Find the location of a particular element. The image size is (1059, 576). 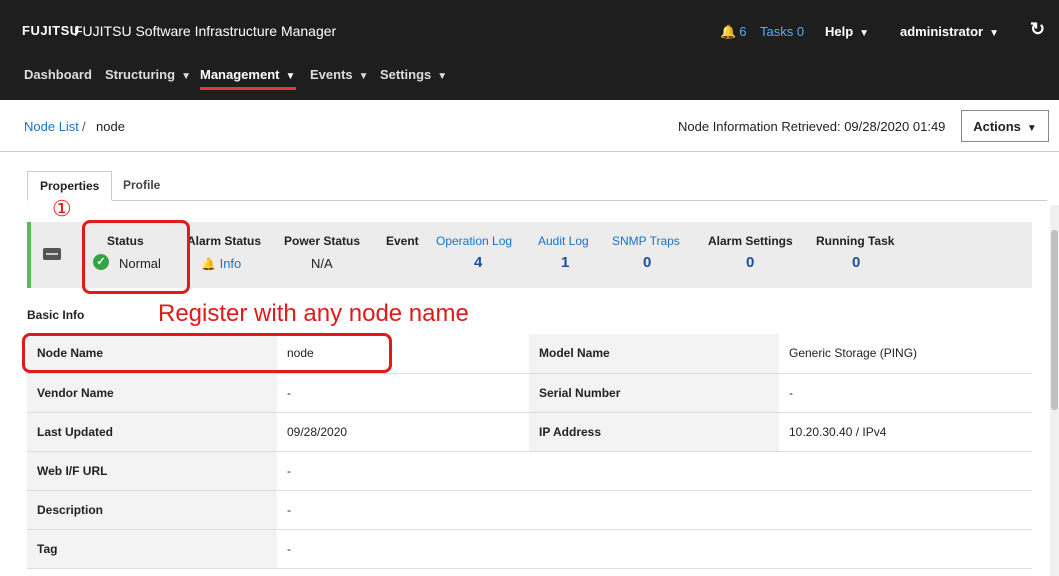

table-row: Web I/F URL - is located at coordinates (529, 471).